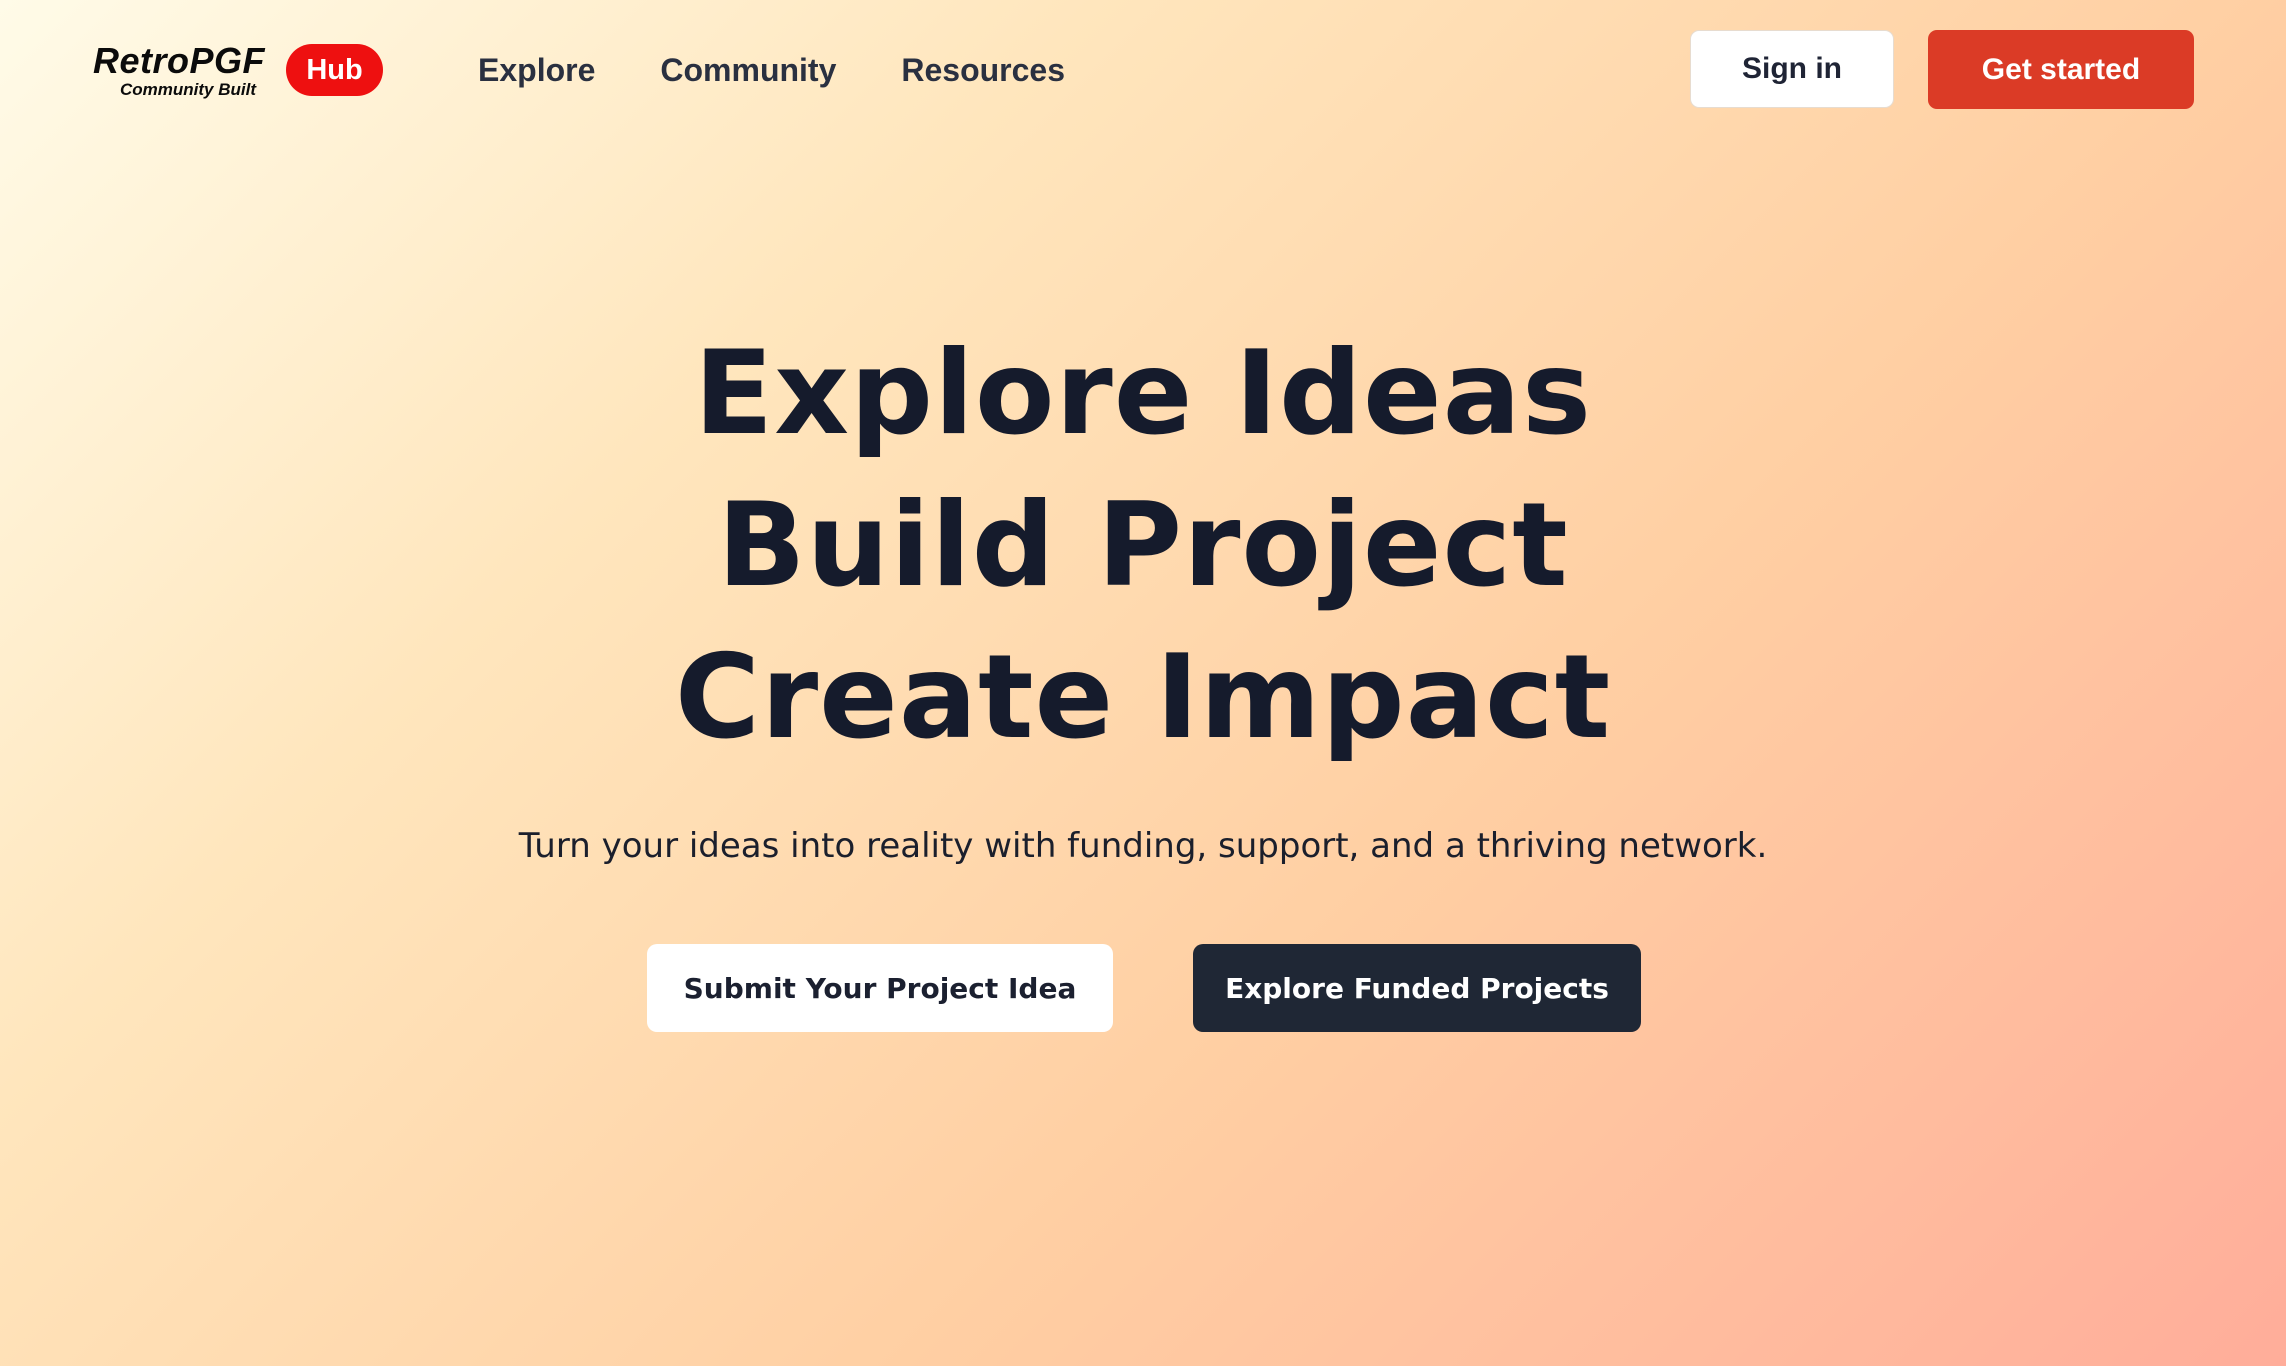 Image resolution: width=2286 pixels, height=1366 pixels. I want to click on brand-logo: RetroPGF Community Built Hub, so click(238, 71).